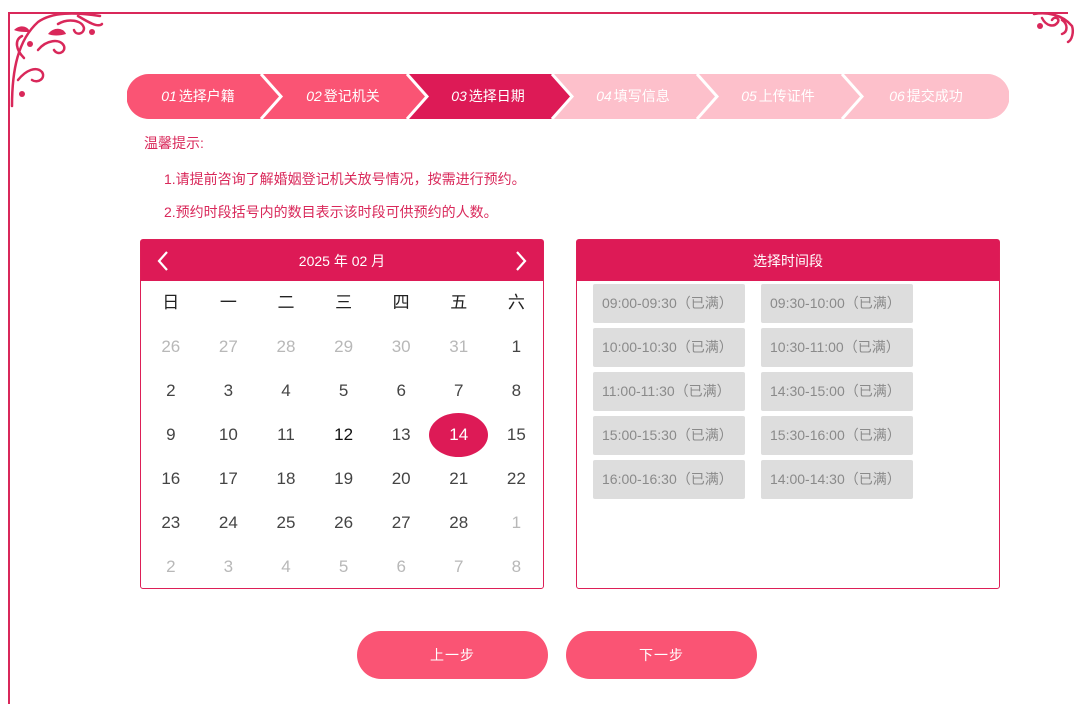  I want to click on calendar-day: 29, so click(344, 346).